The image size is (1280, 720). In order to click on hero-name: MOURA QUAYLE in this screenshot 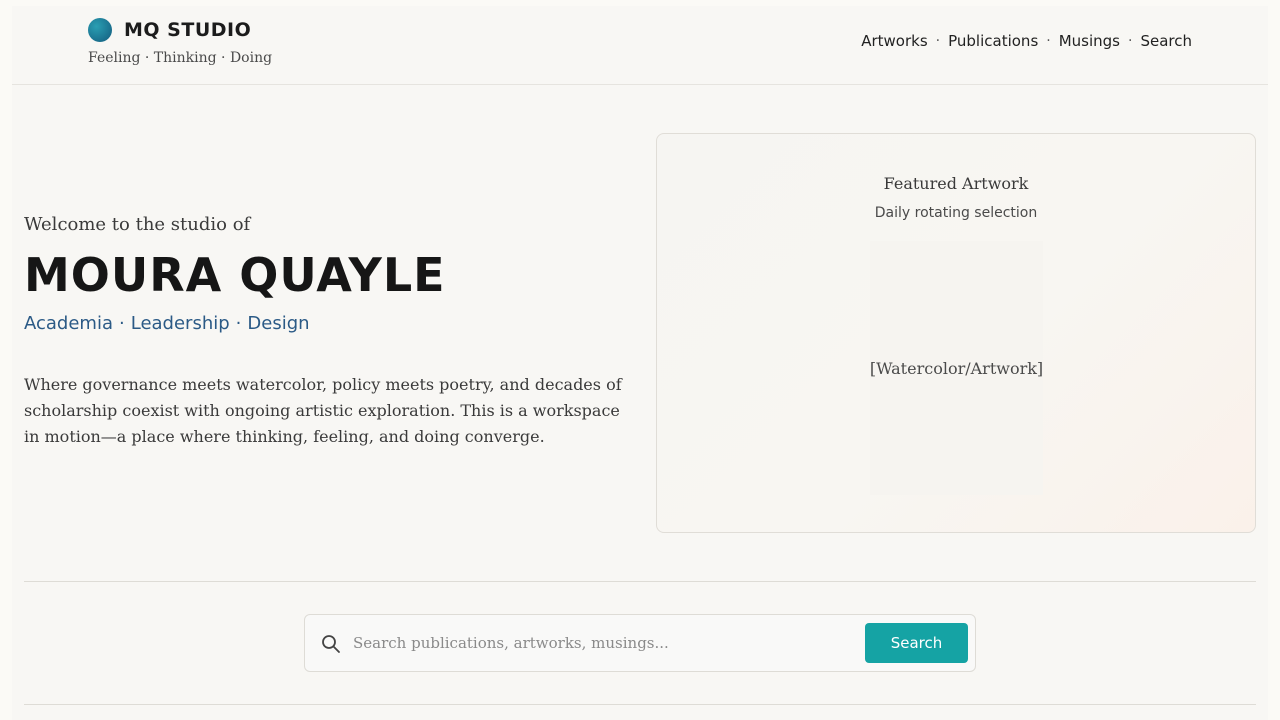, I will do `click(235, 275)`.